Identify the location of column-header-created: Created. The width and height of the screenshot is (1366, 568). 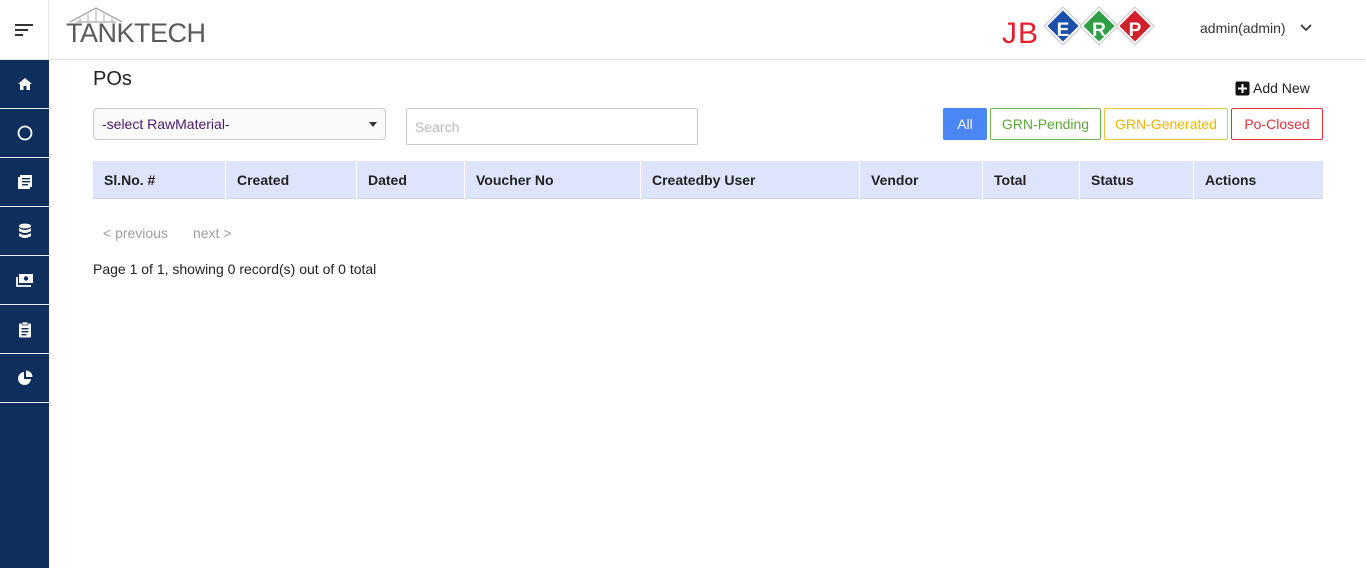
(291, 180).